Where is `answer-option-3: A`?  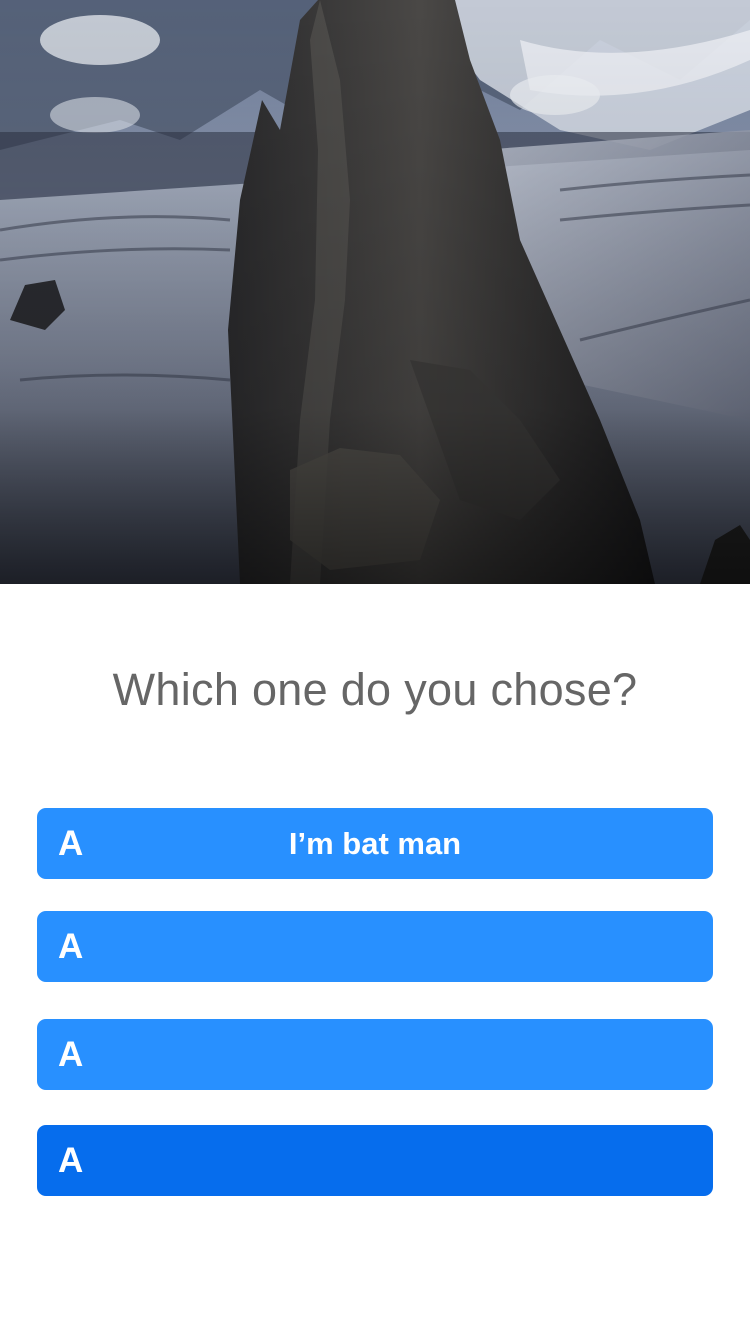
answer-option-3: A is located at coordinates (375, 1054).